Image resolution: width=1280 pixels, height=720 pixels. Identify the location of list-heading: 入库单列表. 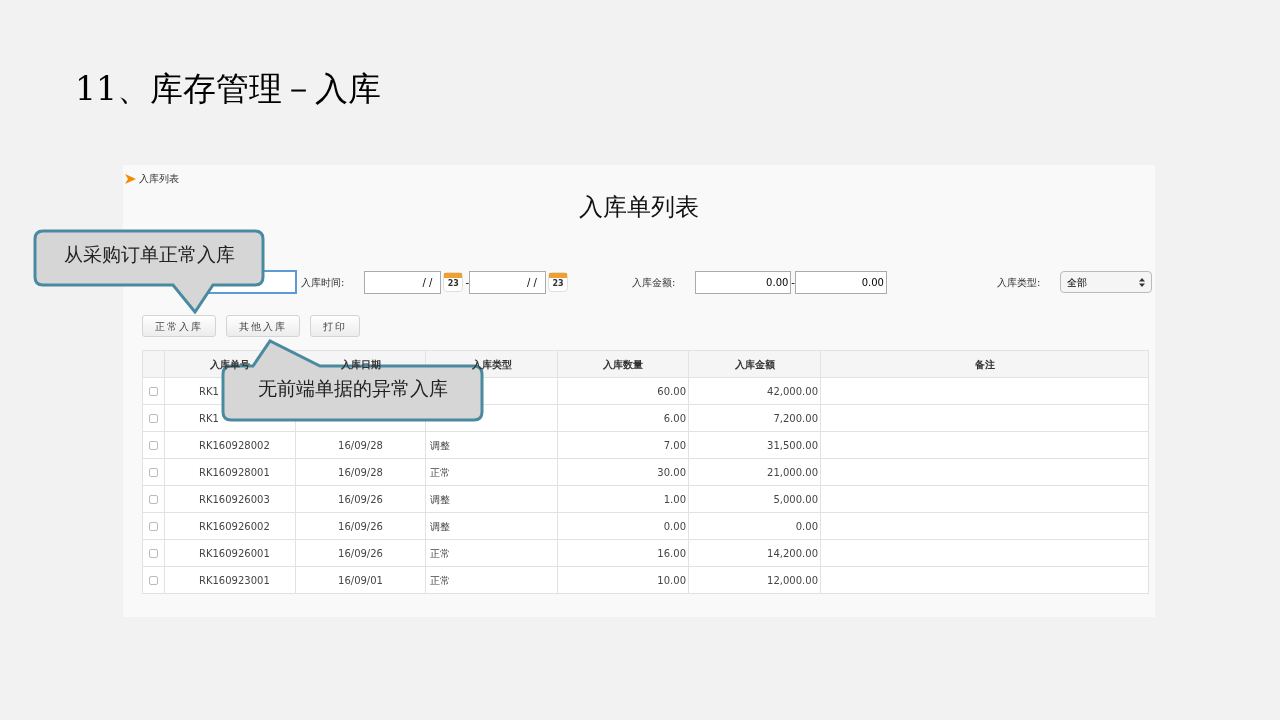
(639, 207).